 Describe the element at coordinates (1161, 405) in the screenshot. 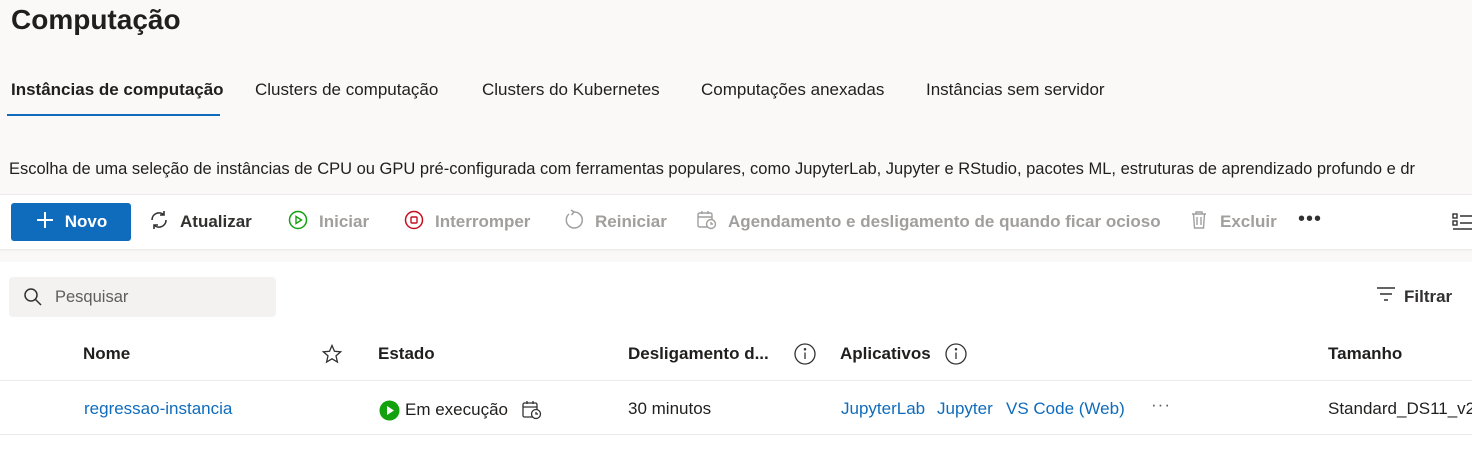

I see `more-icon: ···` at that location.